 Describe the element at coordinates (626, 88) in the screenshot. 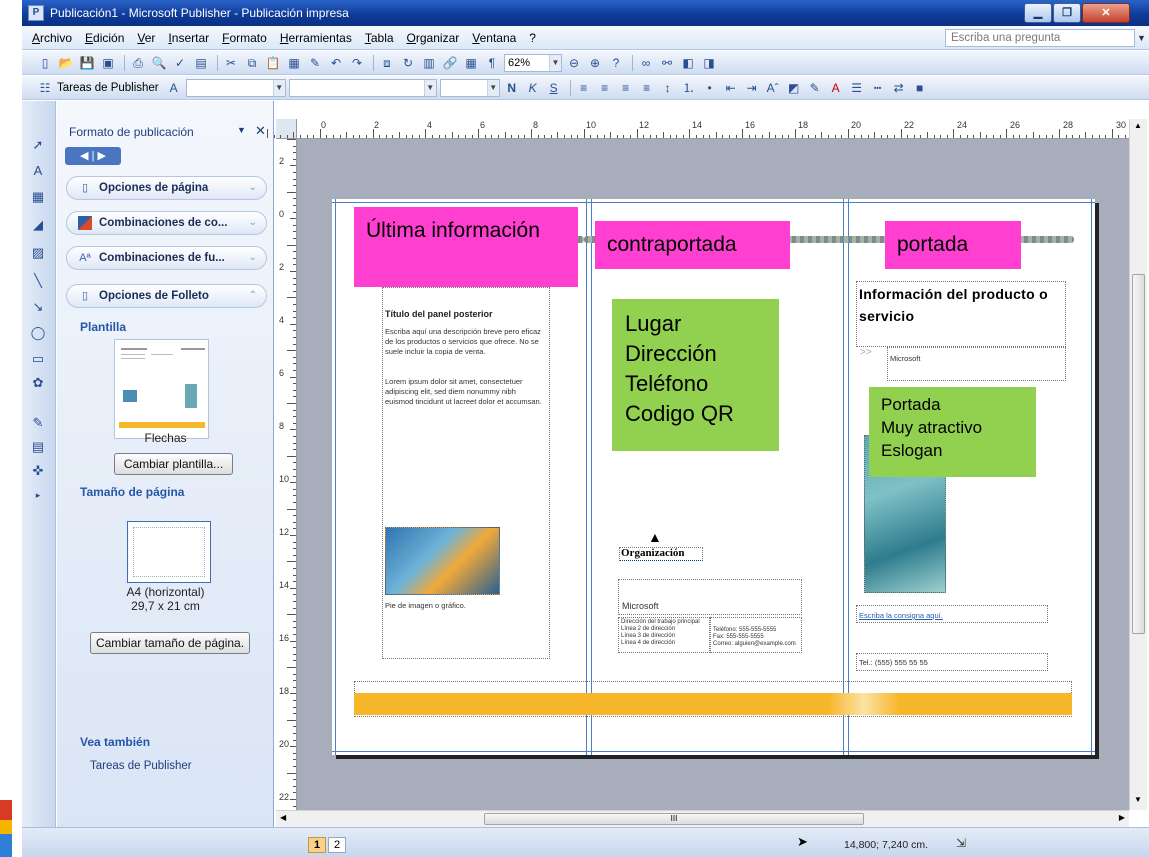

I see `align-right-icon: ≡` at that location.